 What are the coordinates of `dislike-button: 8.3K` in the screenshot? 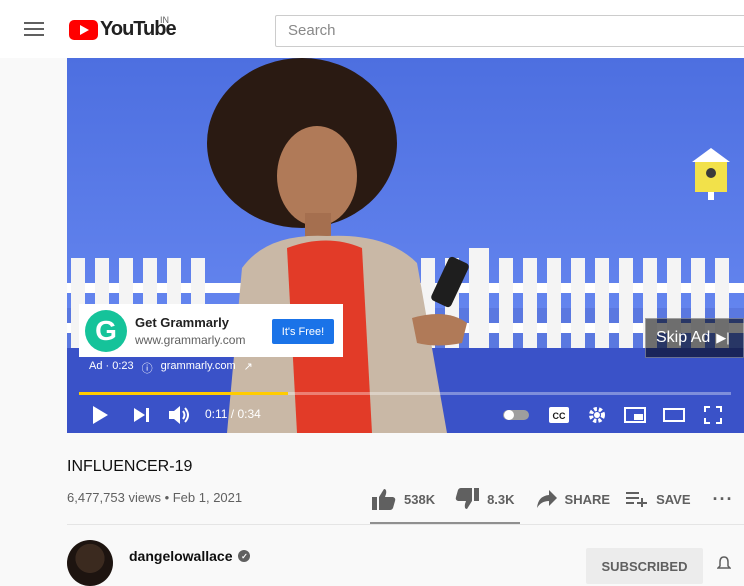 It's located at (485, 499).